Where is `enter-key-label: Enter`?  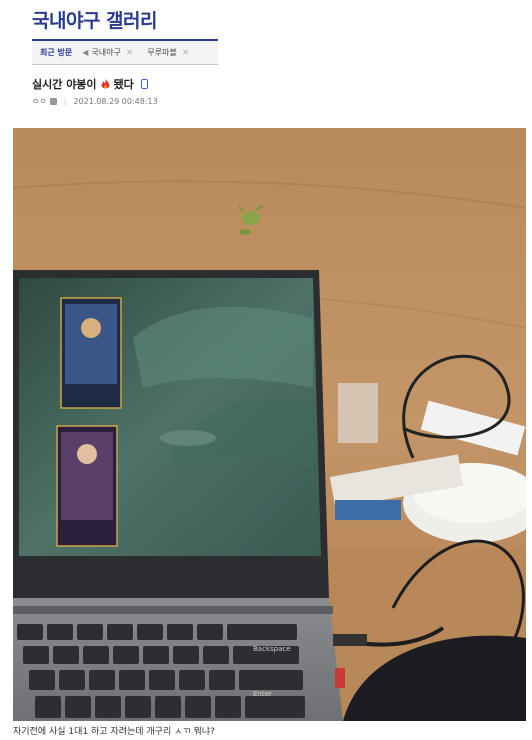
enter-key-label: Enter is located at coordinates (262, 694).